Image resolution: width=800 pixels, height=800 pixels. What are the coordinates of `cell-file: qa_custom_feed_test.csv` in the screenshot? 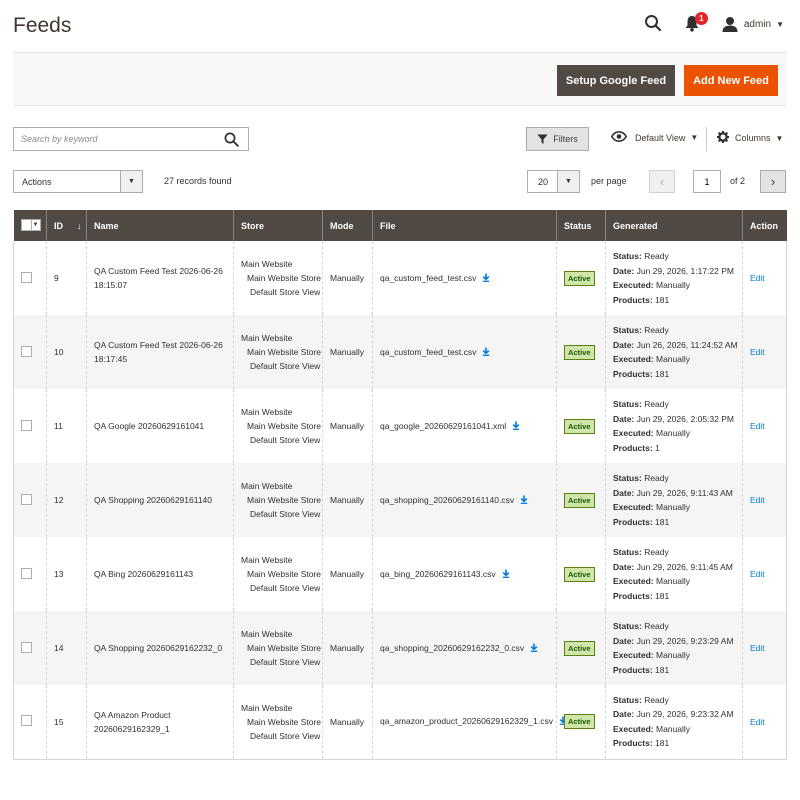 It's located at (464, 278).